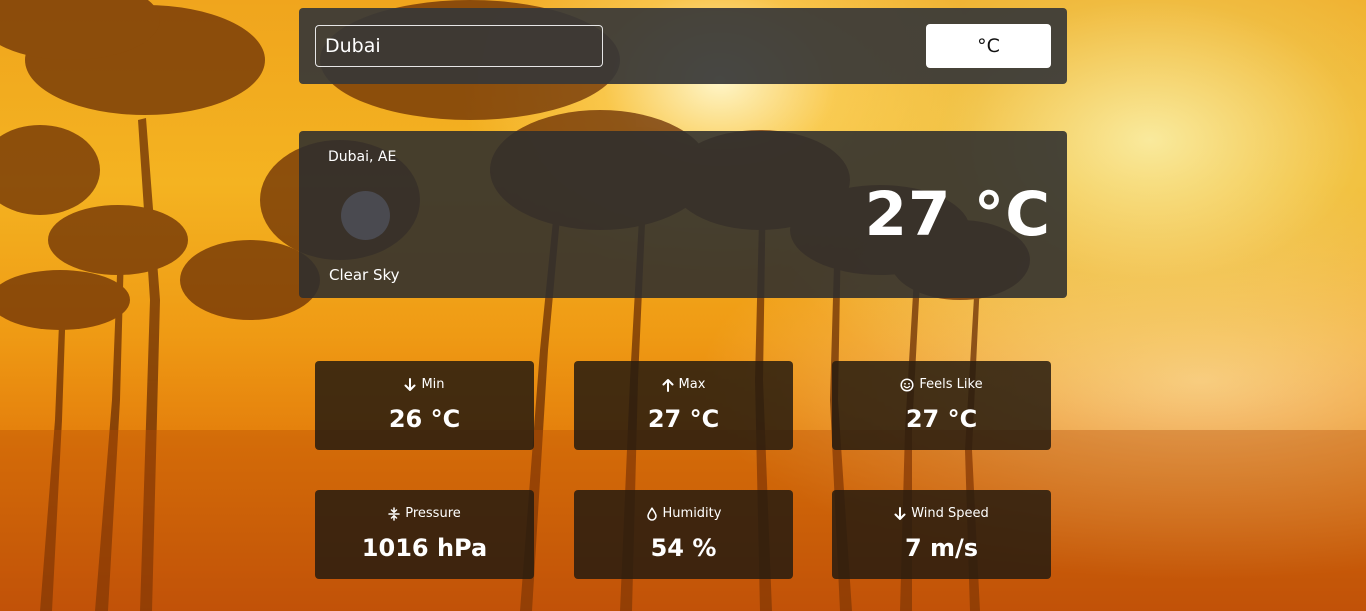 This screenshot has width=1366, height=611. What do you see at coordinates (692, 384) in the screenshot?
I see `stat-label-max: Max` at bounding box center [692, 384].